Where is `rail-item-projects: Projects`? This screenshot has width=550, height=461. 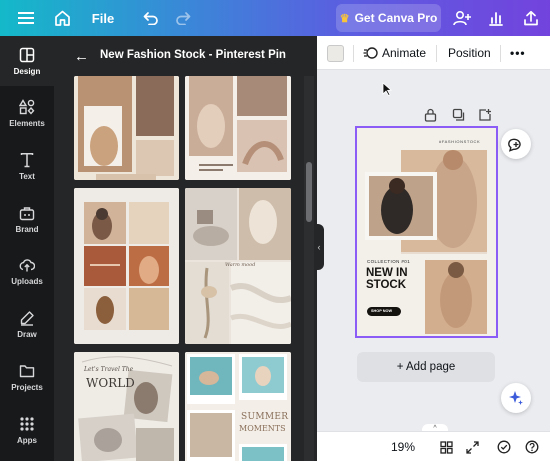 rail-item-projects: Projects is located at coordinates (27, 377).